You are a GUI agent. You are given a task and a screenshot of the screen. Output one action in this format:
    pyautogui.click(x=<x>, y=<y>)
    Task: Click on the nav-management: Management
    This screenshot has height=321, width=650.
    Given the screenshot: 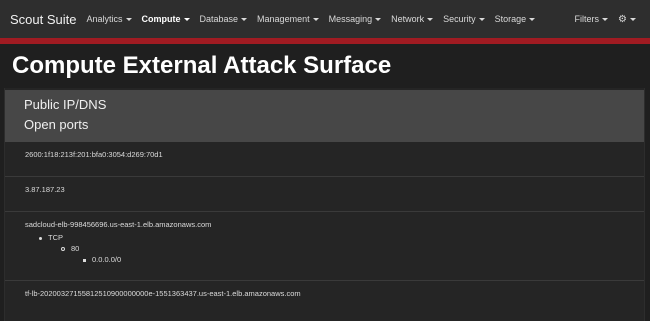 What is the action you would take?
    pyautogui.click(x=288, y=19)
    